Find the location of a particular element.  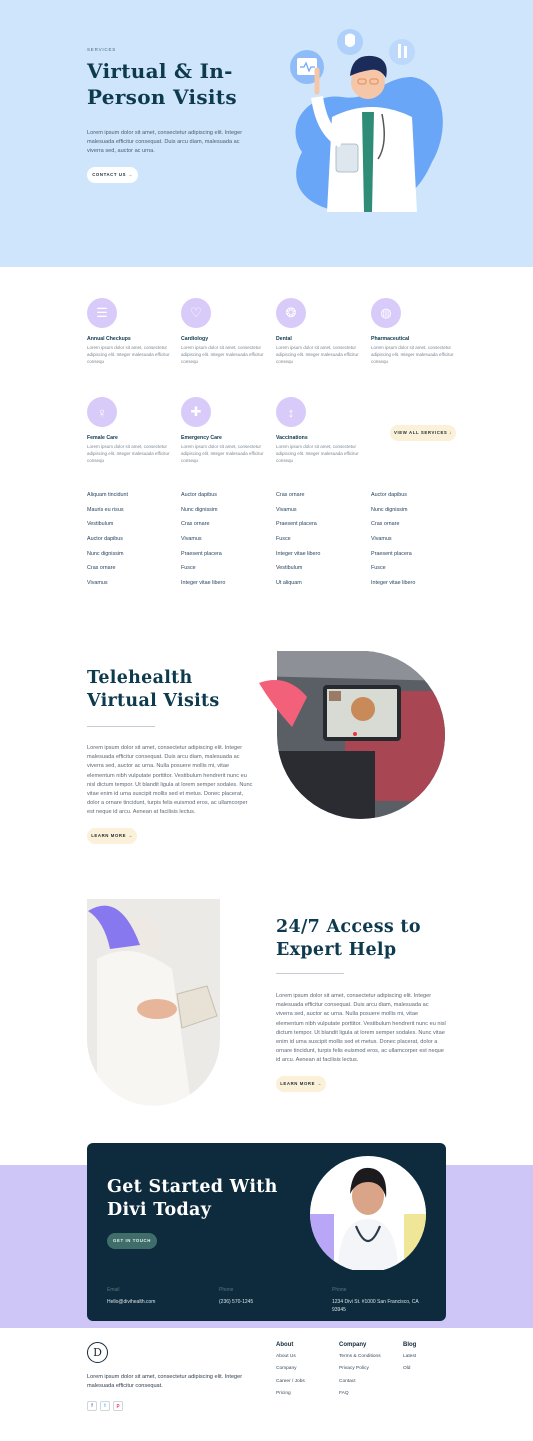

facebook-icon: f is located at coordinates (92, 1406).